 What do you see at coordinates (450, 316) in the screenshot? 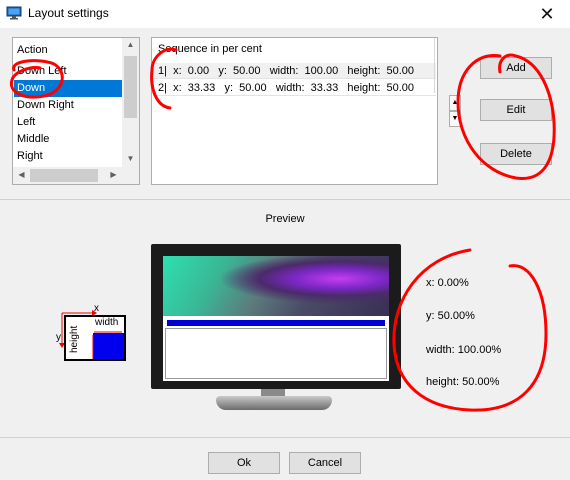
I see `preview-y-value: y: 50.00%` at bounding box center [450, 316].